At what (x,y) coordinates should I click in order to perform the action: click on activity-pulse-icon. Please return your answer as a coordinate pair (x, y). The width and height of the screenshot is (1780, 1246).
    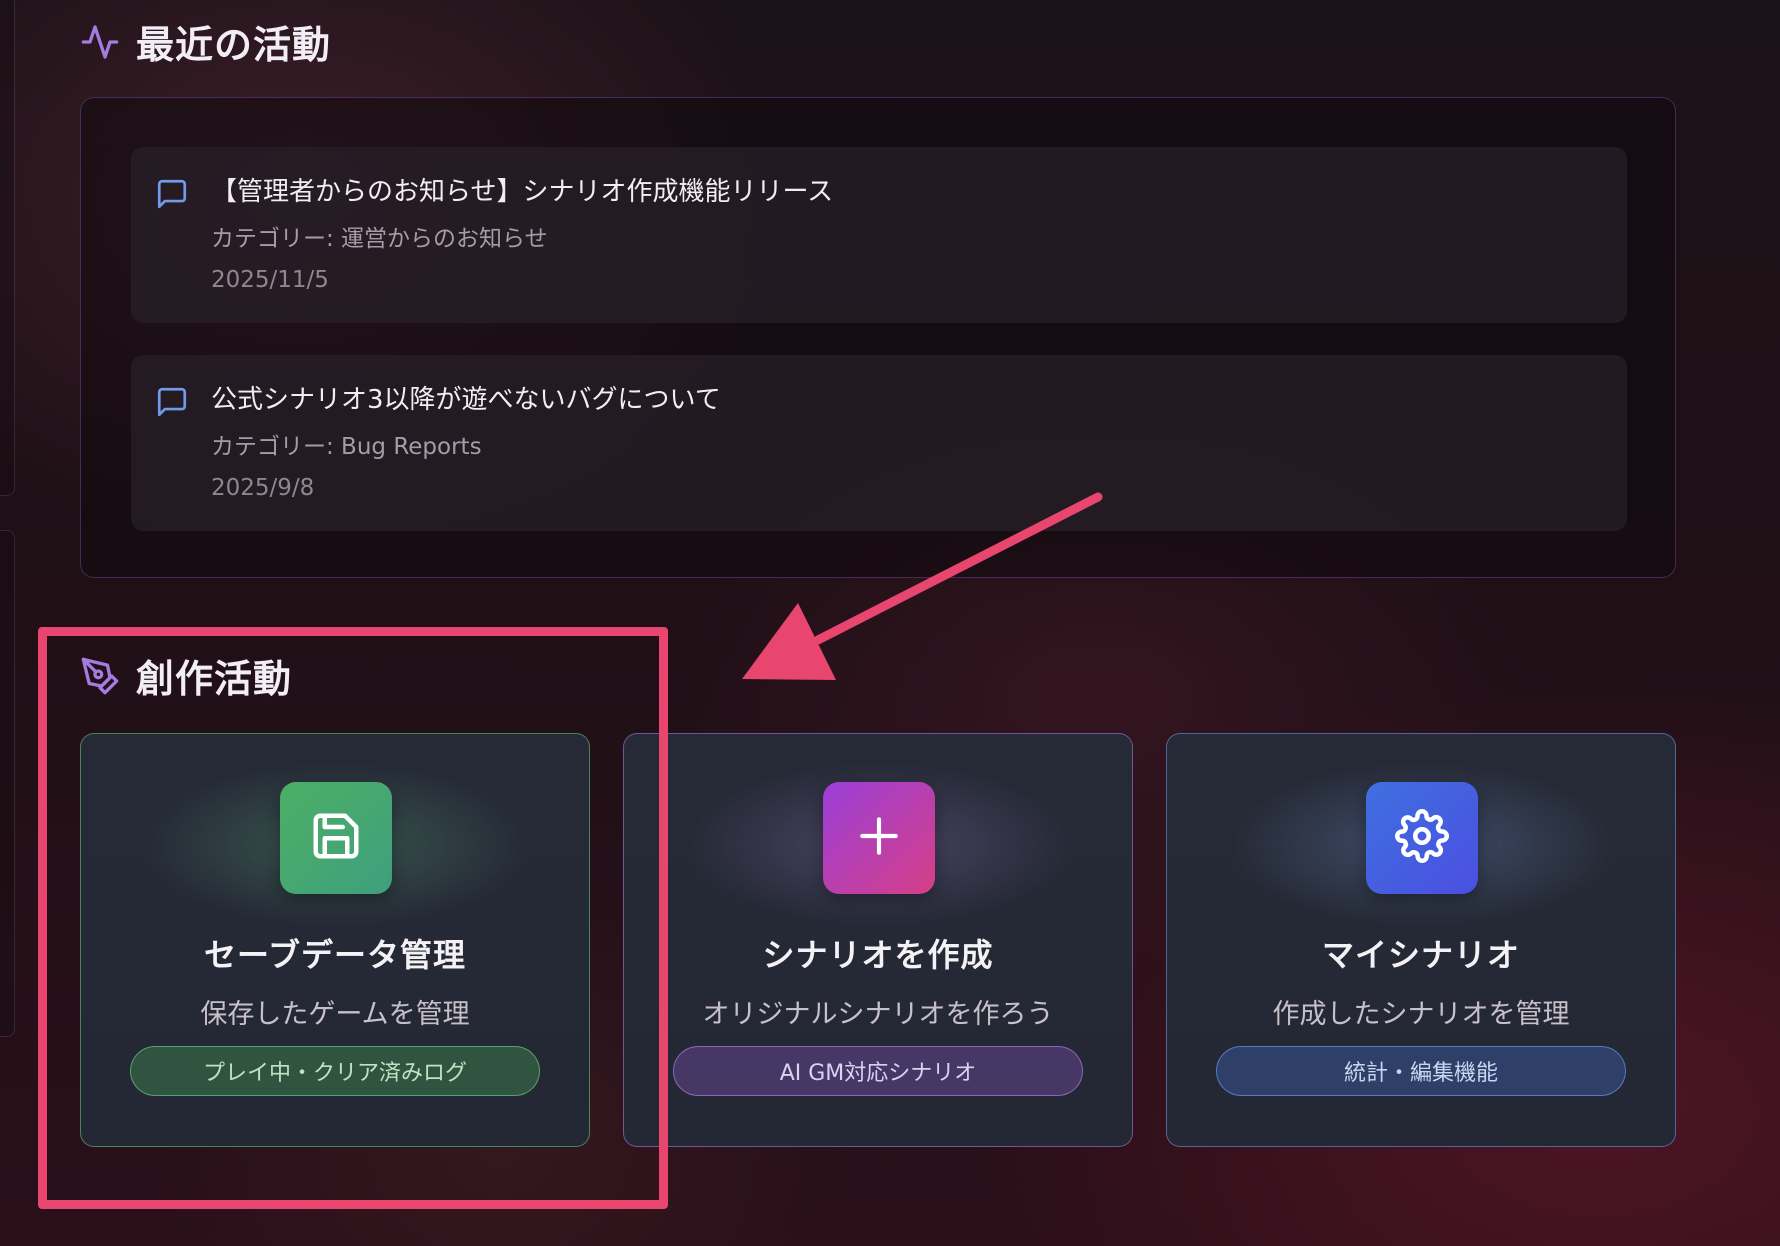
    Looking at the image, I should click on (100, 42).